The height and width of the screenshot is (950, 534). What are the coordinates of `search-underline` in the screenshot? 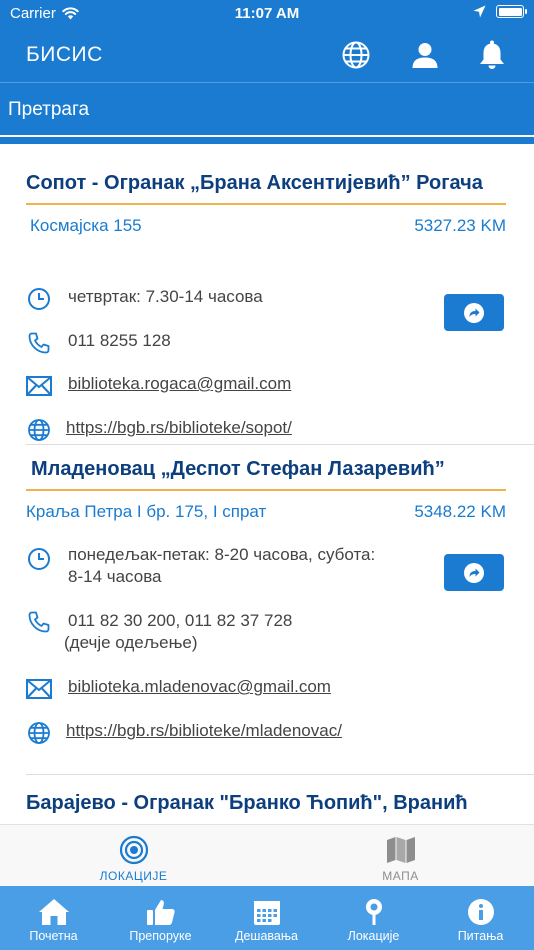 It's located at (267, 136).